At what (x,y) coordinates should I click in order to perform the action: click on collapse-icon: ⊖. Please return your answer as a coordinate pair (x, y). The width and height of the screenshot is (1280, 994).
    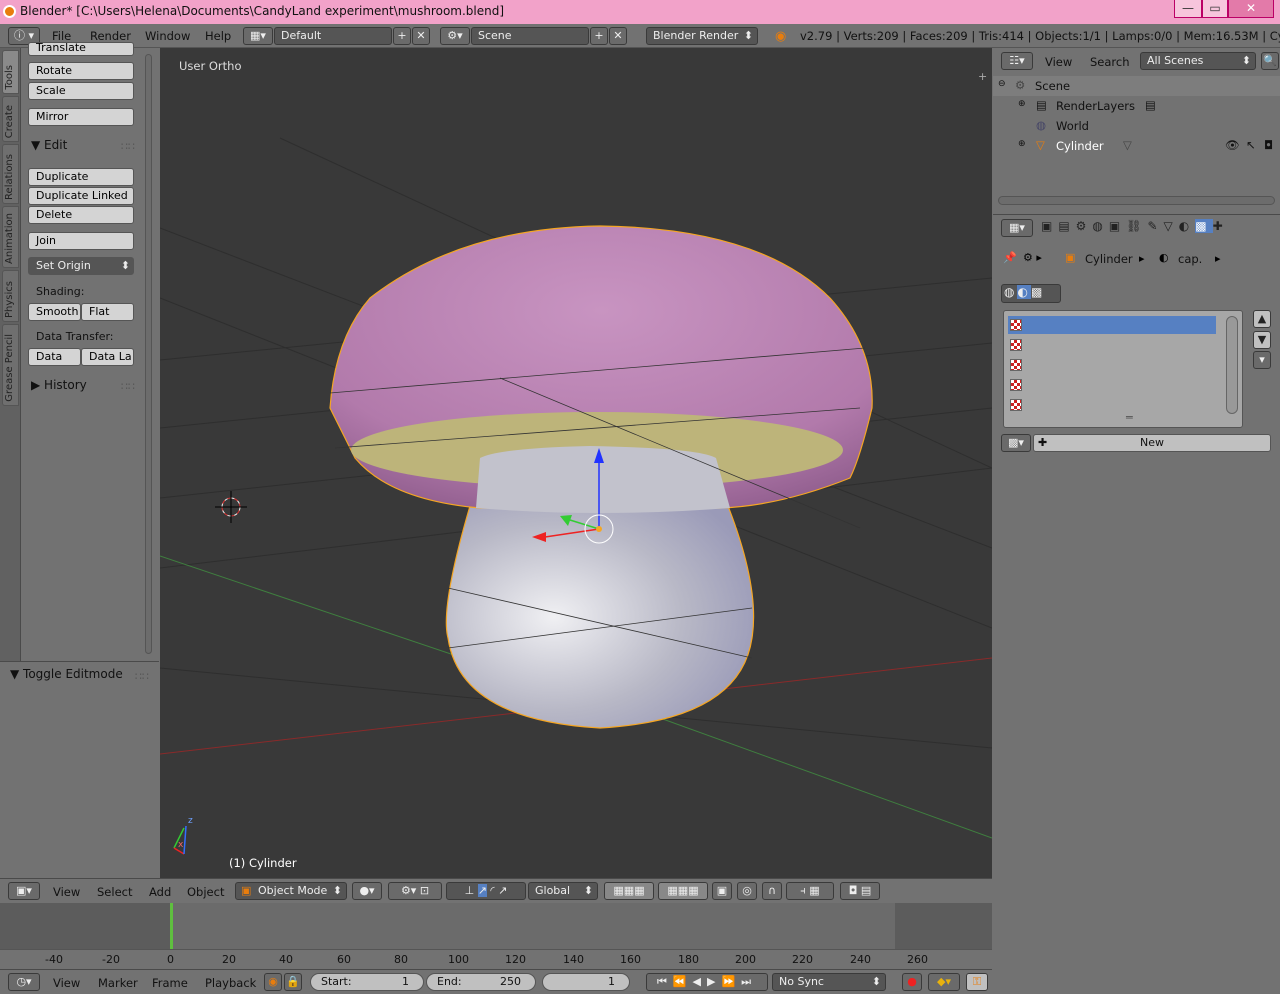
    Looking at the image, I should click on (1002, 84).